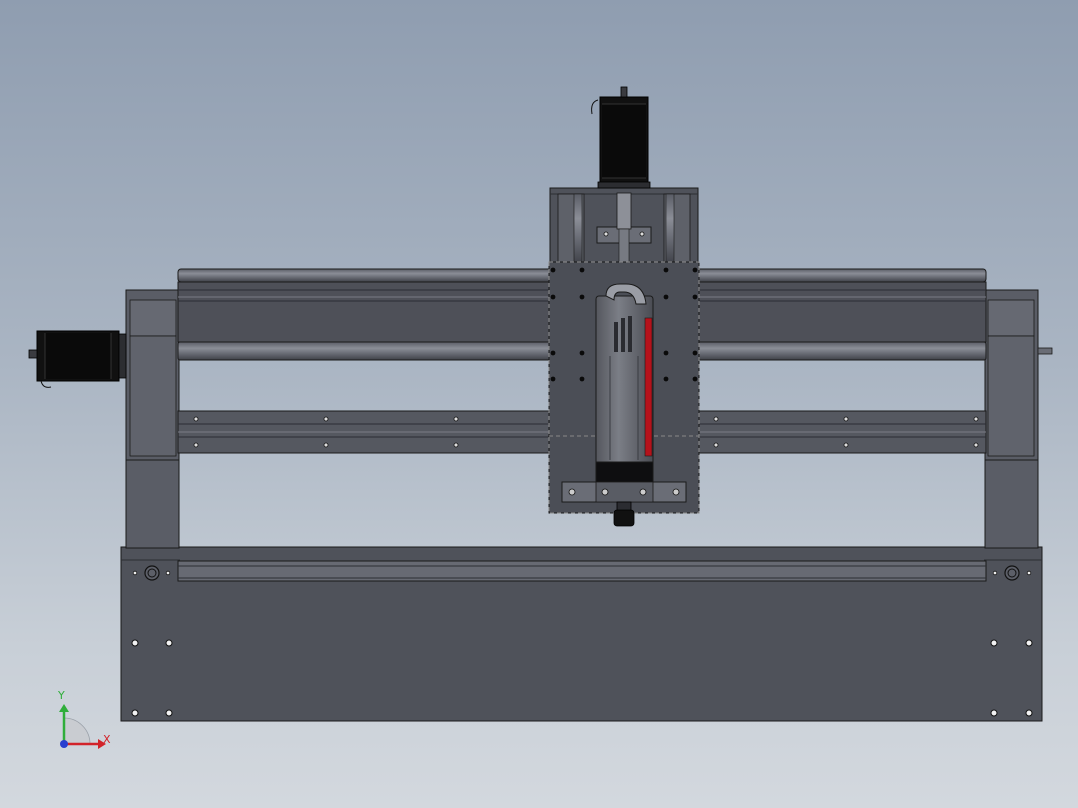 Image resolution: width=1078 pixels, height=808 pixels. I want to click on spindle-motor, so click(624, 383).